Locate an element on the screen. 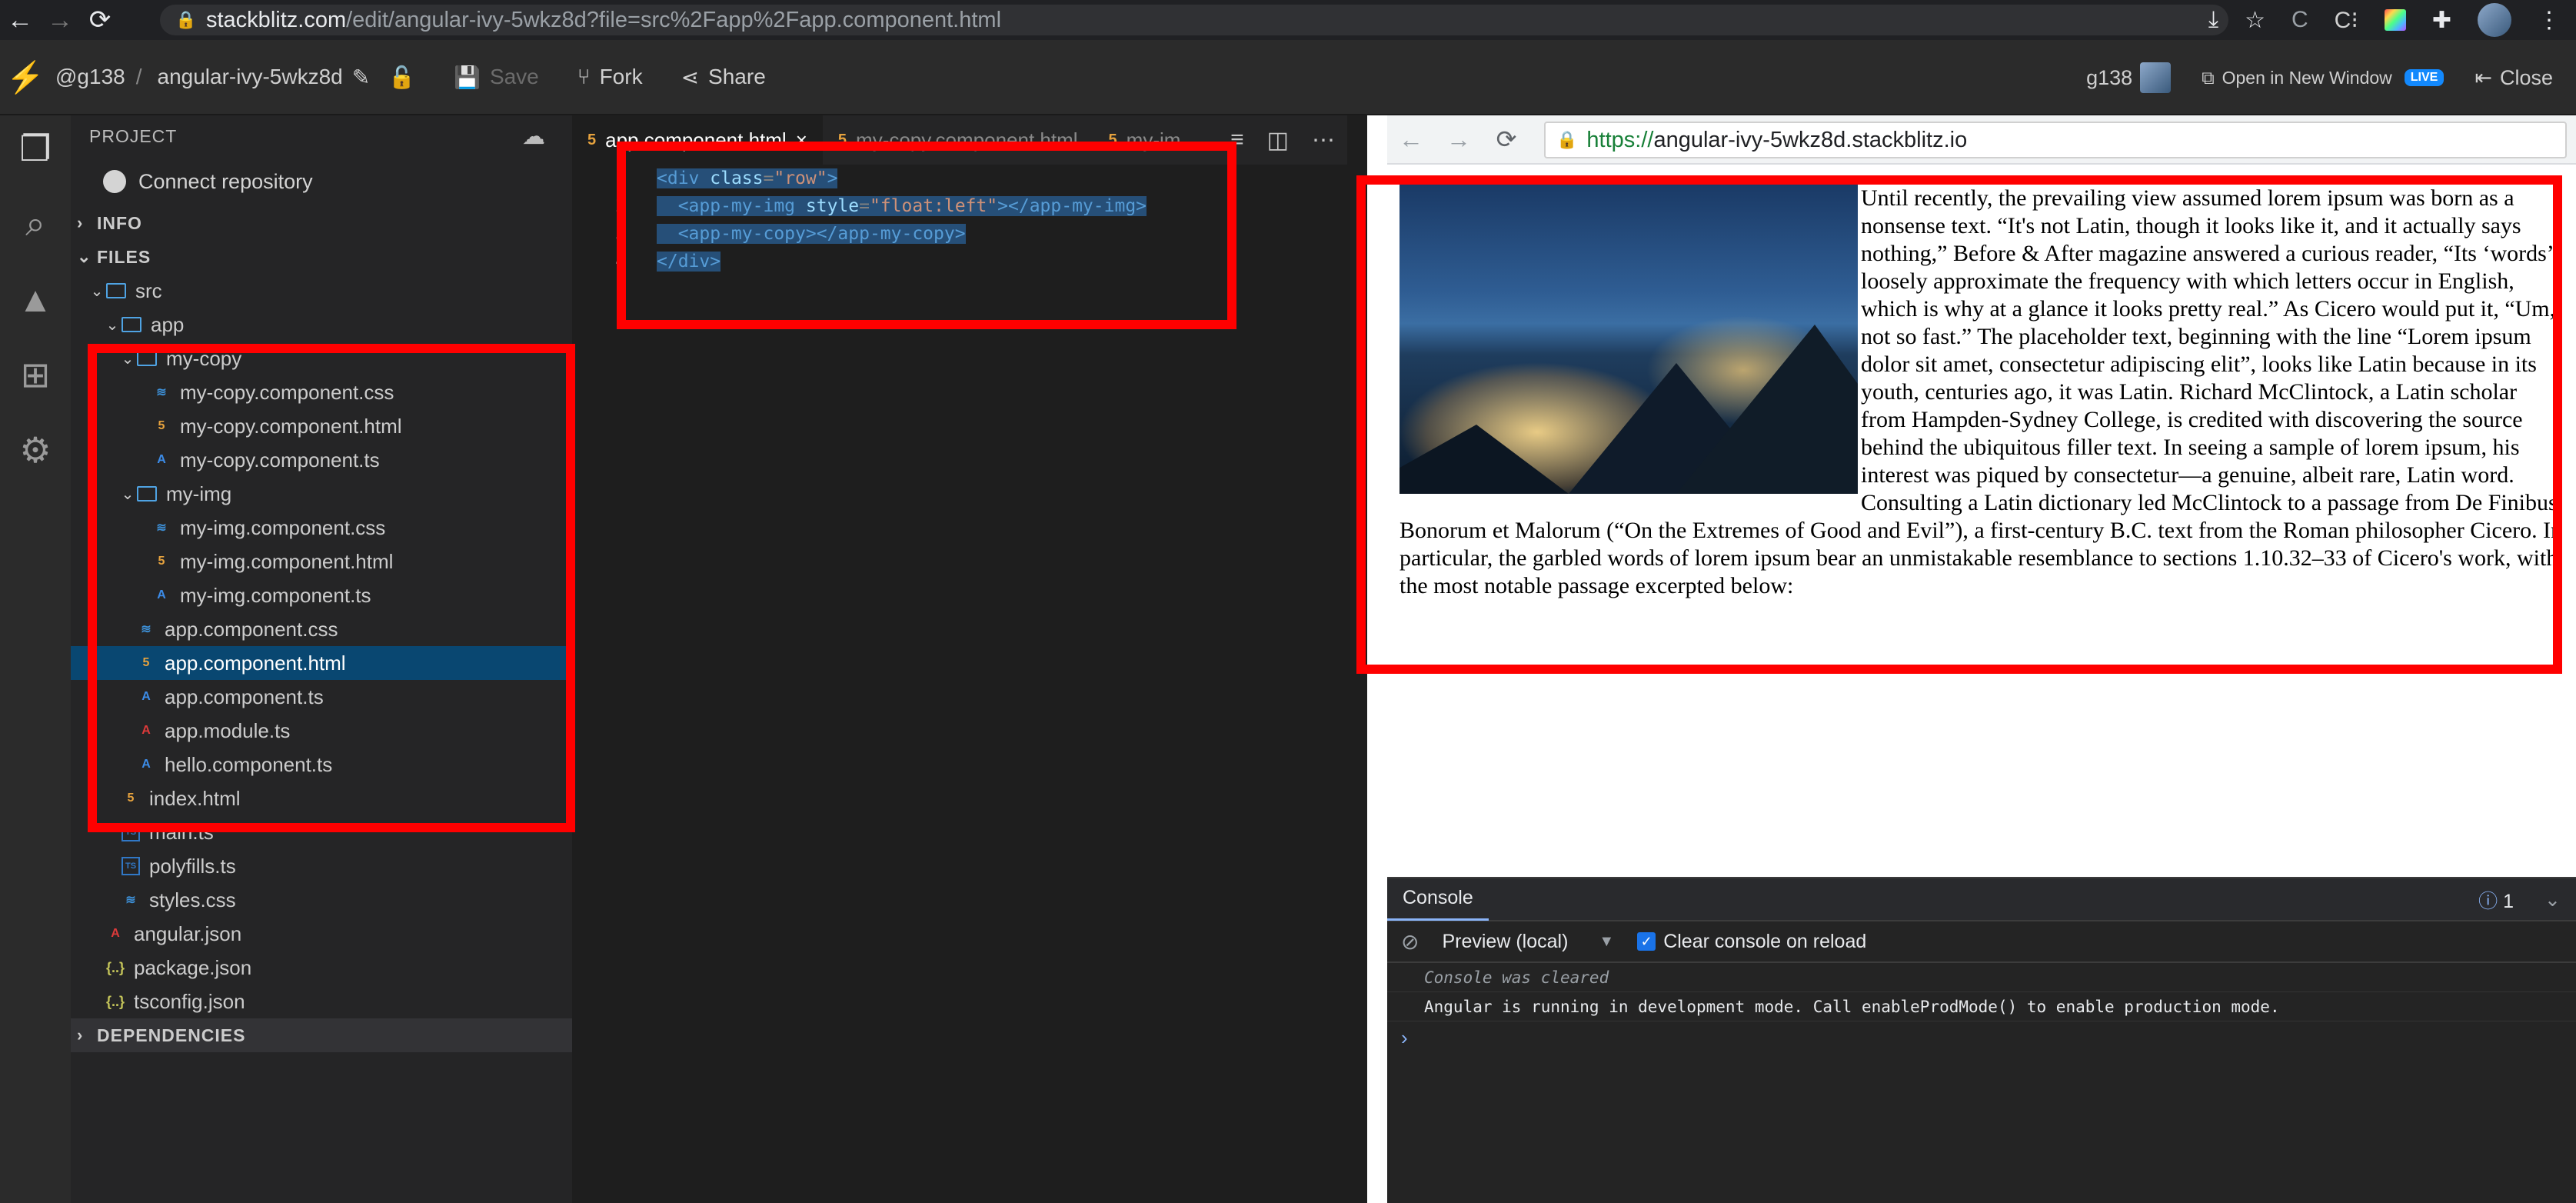 This screenshot has width=2576, height=1203. extensions-puzzle-icon: ✚ is located at coordinates (2441, 20).